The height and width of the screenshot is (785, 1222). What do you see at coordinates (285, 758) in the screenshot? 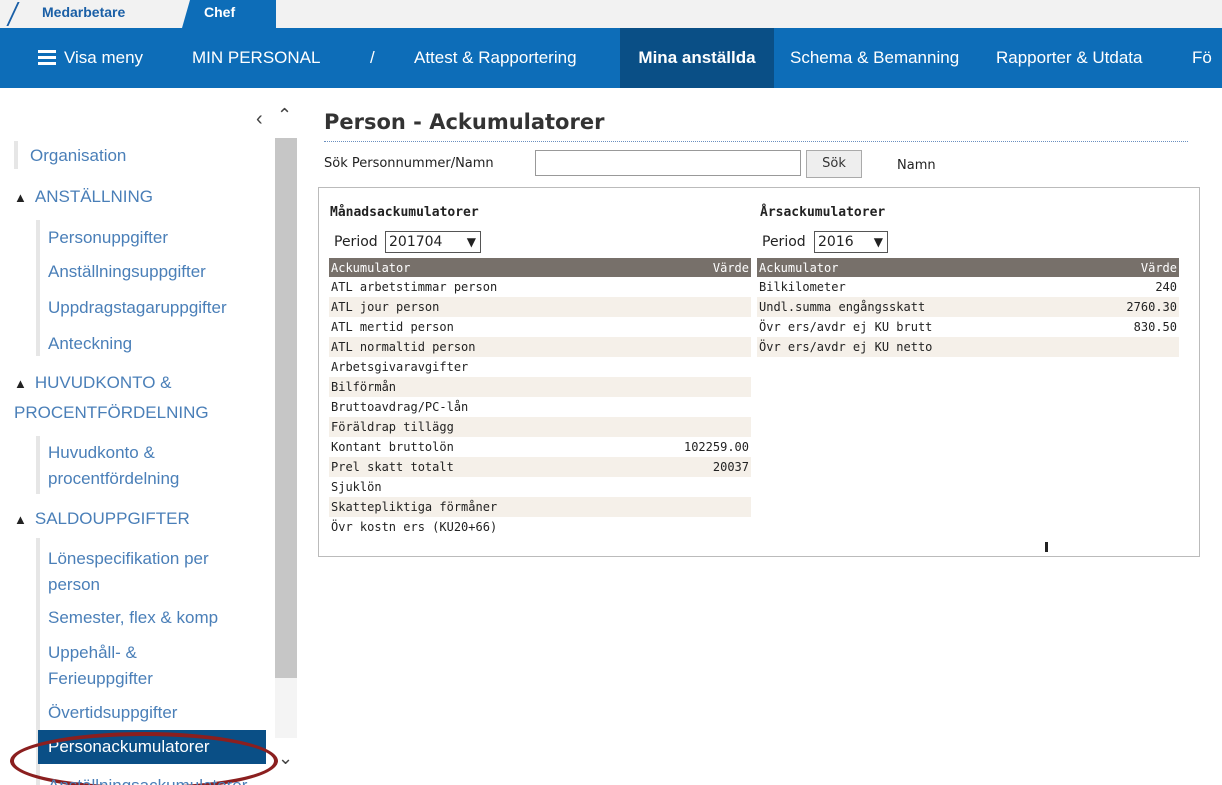
I see `scroll-down-icon: ⌄` at bounding box center [285, 758].